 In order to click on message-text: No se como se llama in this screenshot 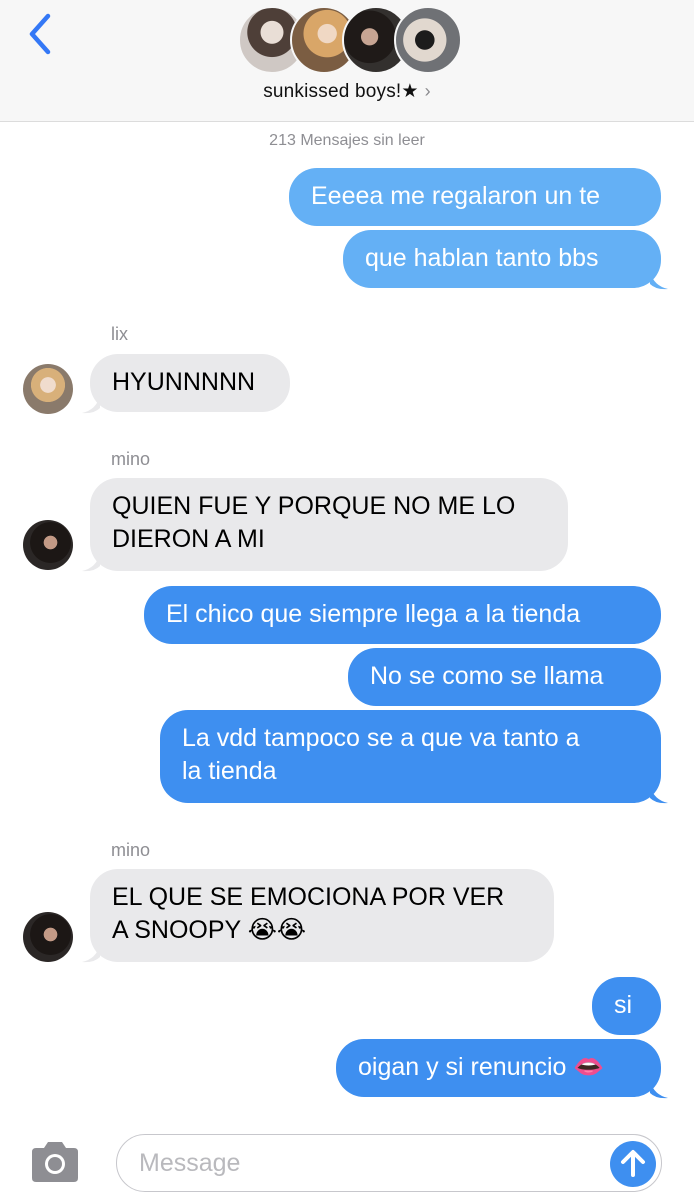, I will do `click(487, 676)`.